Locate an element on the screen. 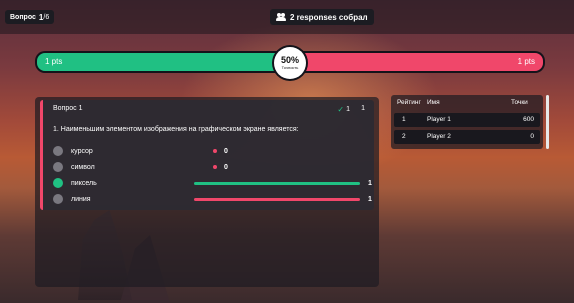 Image resolution: width=574 pixels, height=303 pixels. leaderboard-row: 2 Player 2 0 is located at coordinates (467, 137).